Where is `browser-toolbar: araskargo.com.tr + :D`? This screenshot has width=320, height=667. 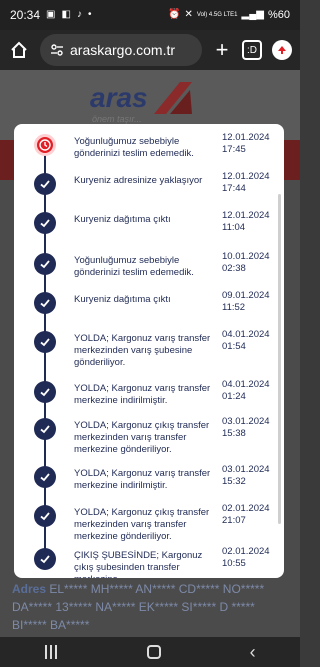 browser-toolbar: araskargo.com.tr + :D is located at coordinates (150, 50).